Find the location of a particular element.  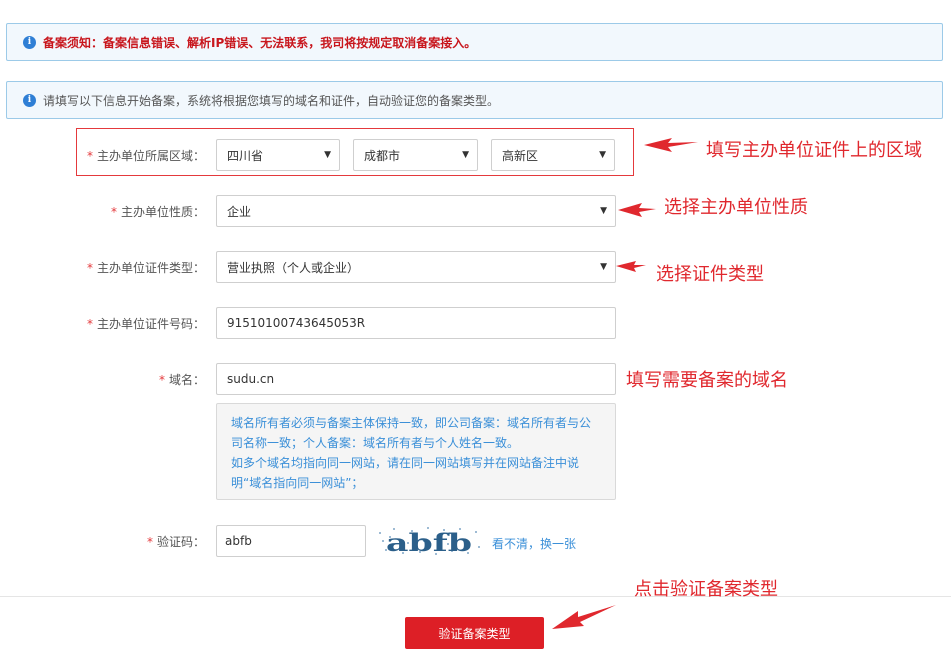

captcha-value: abfb is located at coordinates (238, 541).